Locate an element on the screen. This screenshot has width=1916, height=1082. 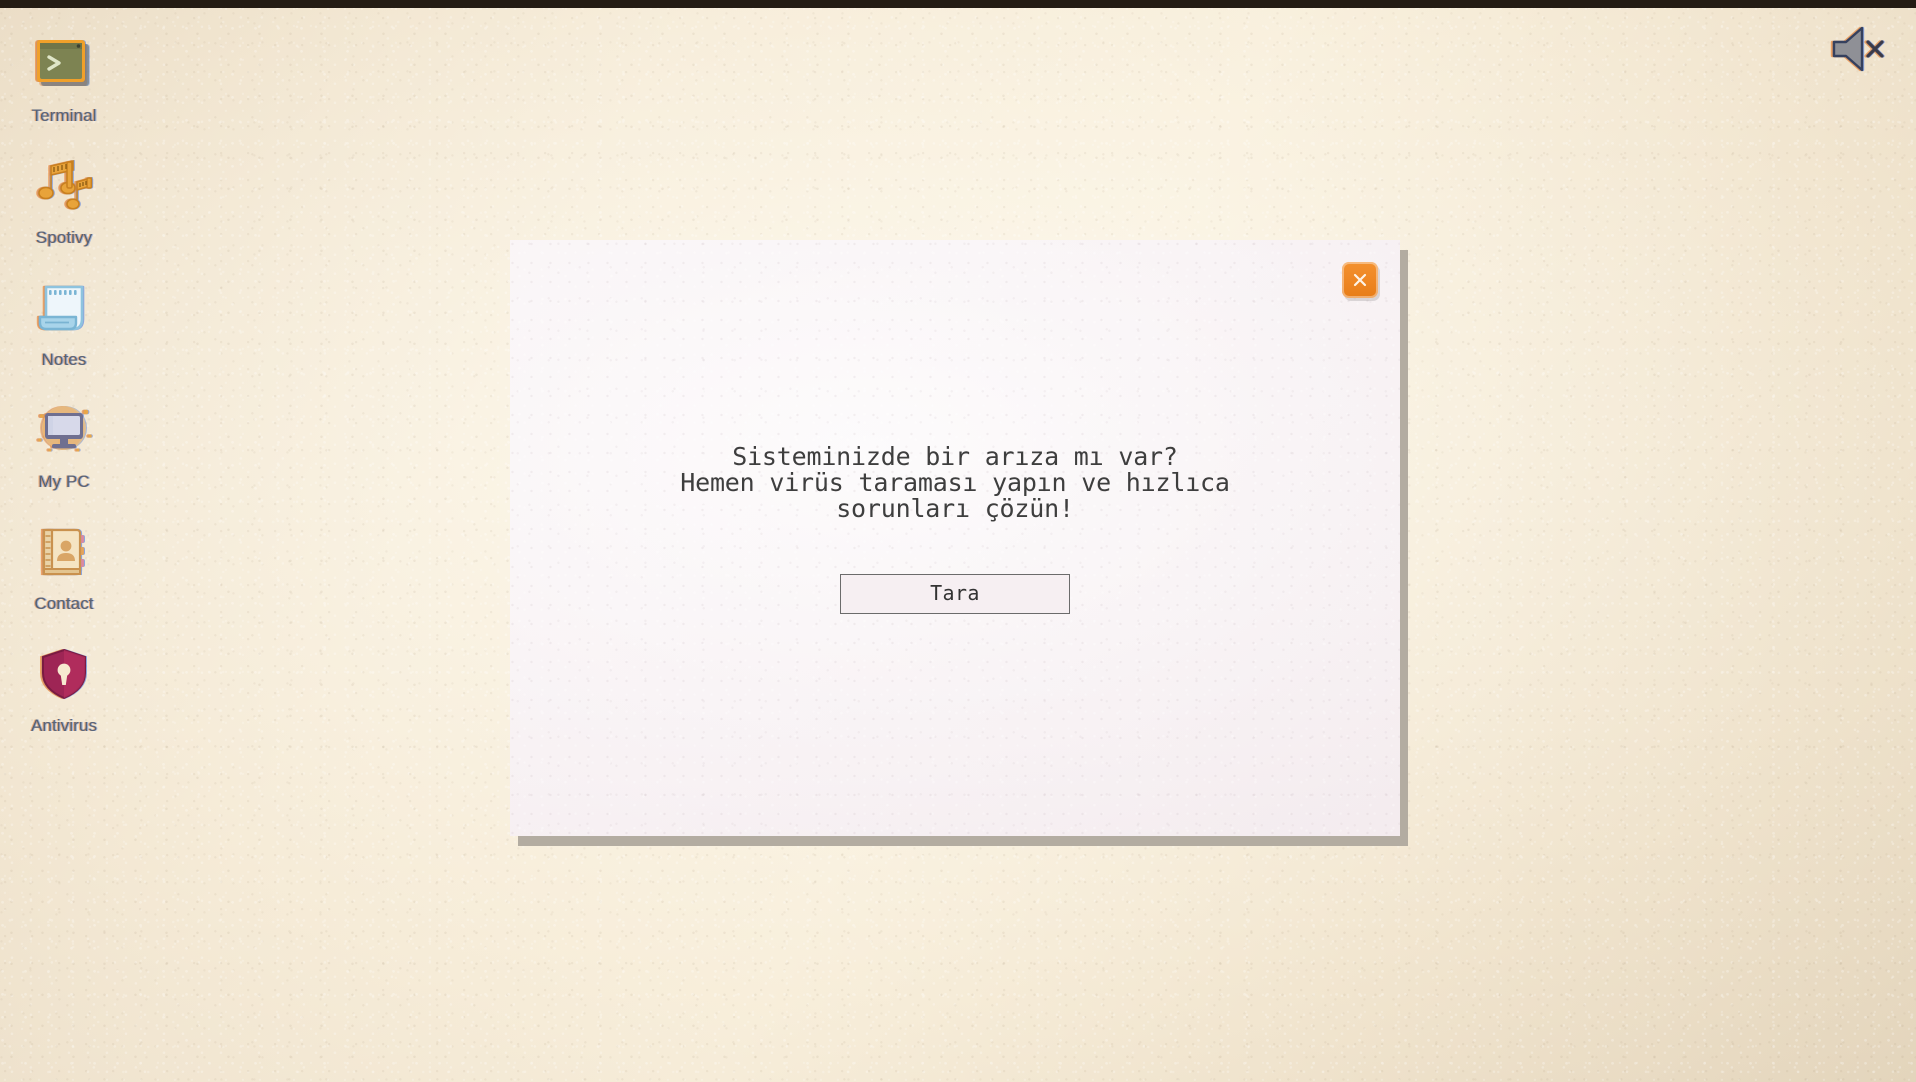
music-notes-icon is located at coordinates (64, 186).